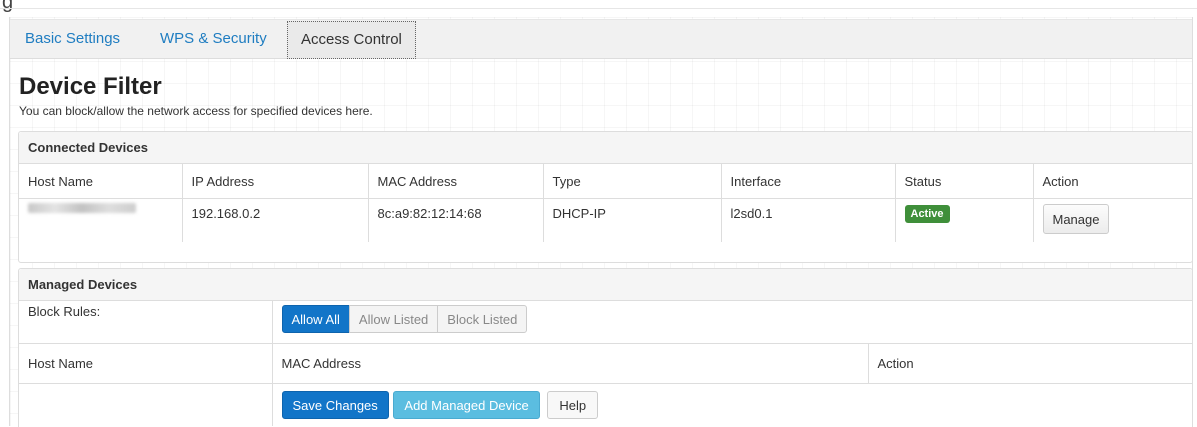  What do you see at coordinates (1112, 220) in the screenshot?
I see `cell-action: Manage` at bounding box center [1112, 220].